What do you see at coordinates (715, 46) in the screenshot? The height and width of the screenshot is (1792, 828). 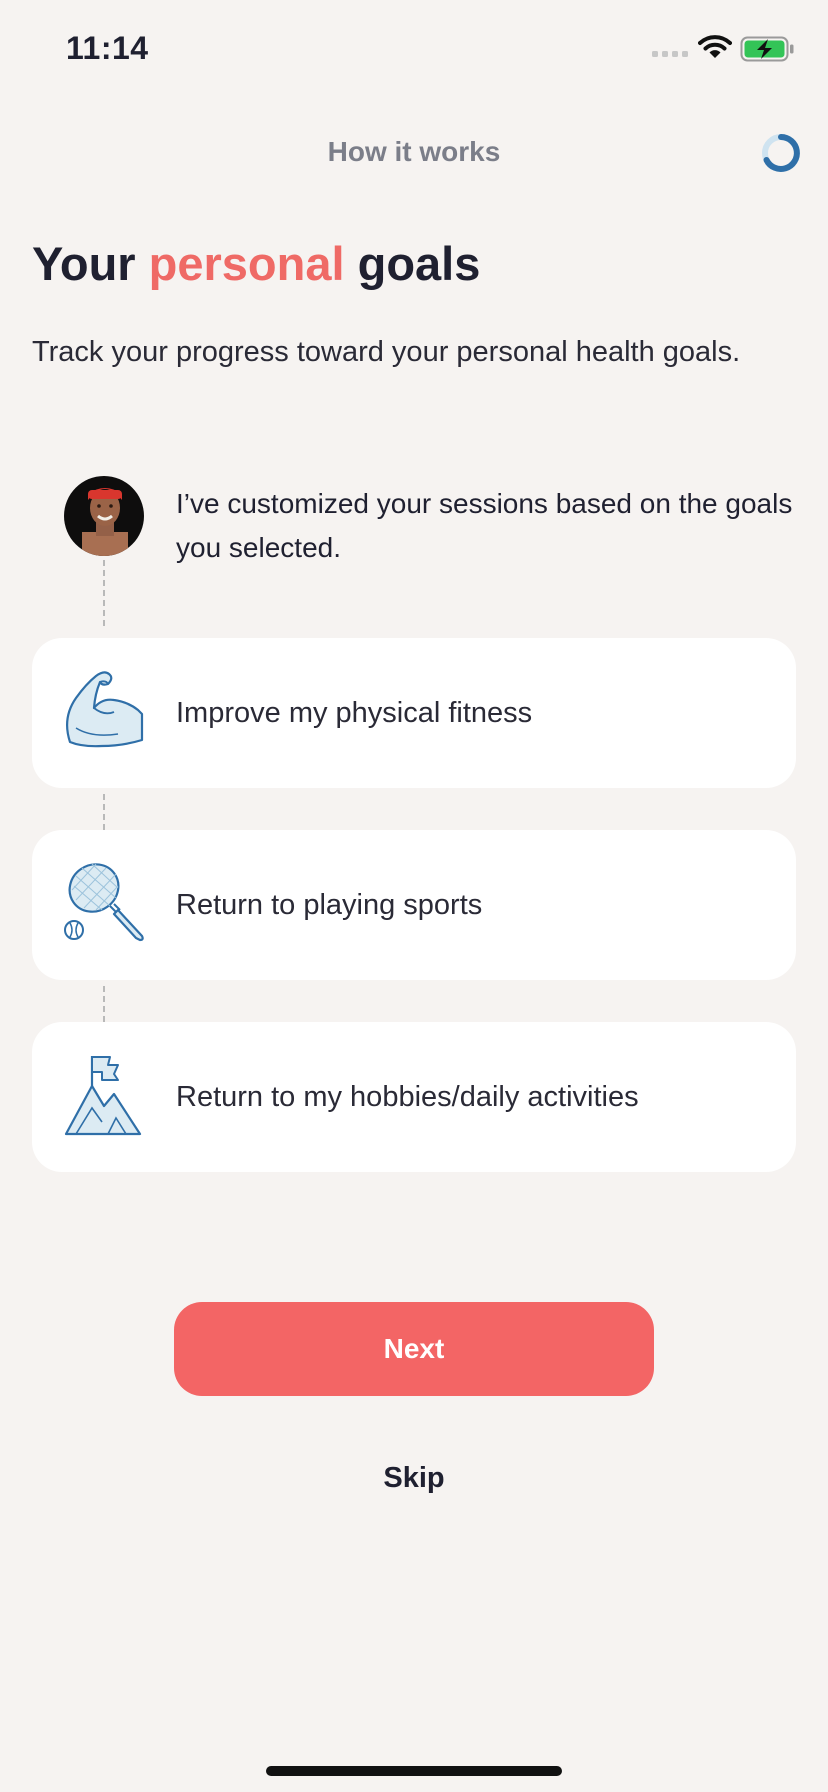 I see `wifi-icon` at bounding box center [715, 46].